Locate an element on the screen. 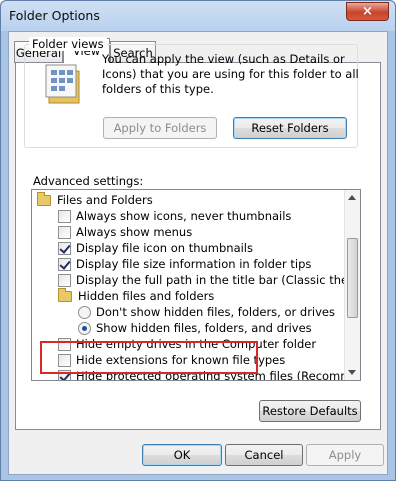 The width and height of the screenshot is (396, 481). tree-item-label: Files and Folders is located at coordinates (105, 200).